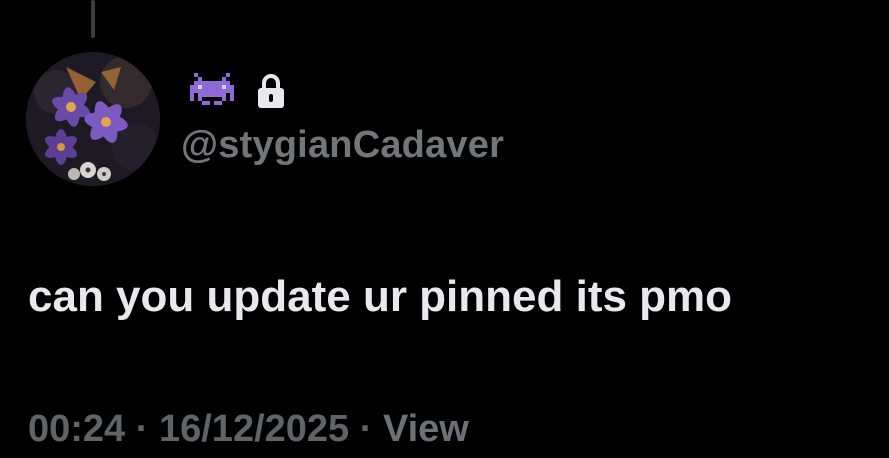 The image size is (889, 458). Describe the element at coordinates (271, 91) in the screenshot. I see `lock-icon` at that location.